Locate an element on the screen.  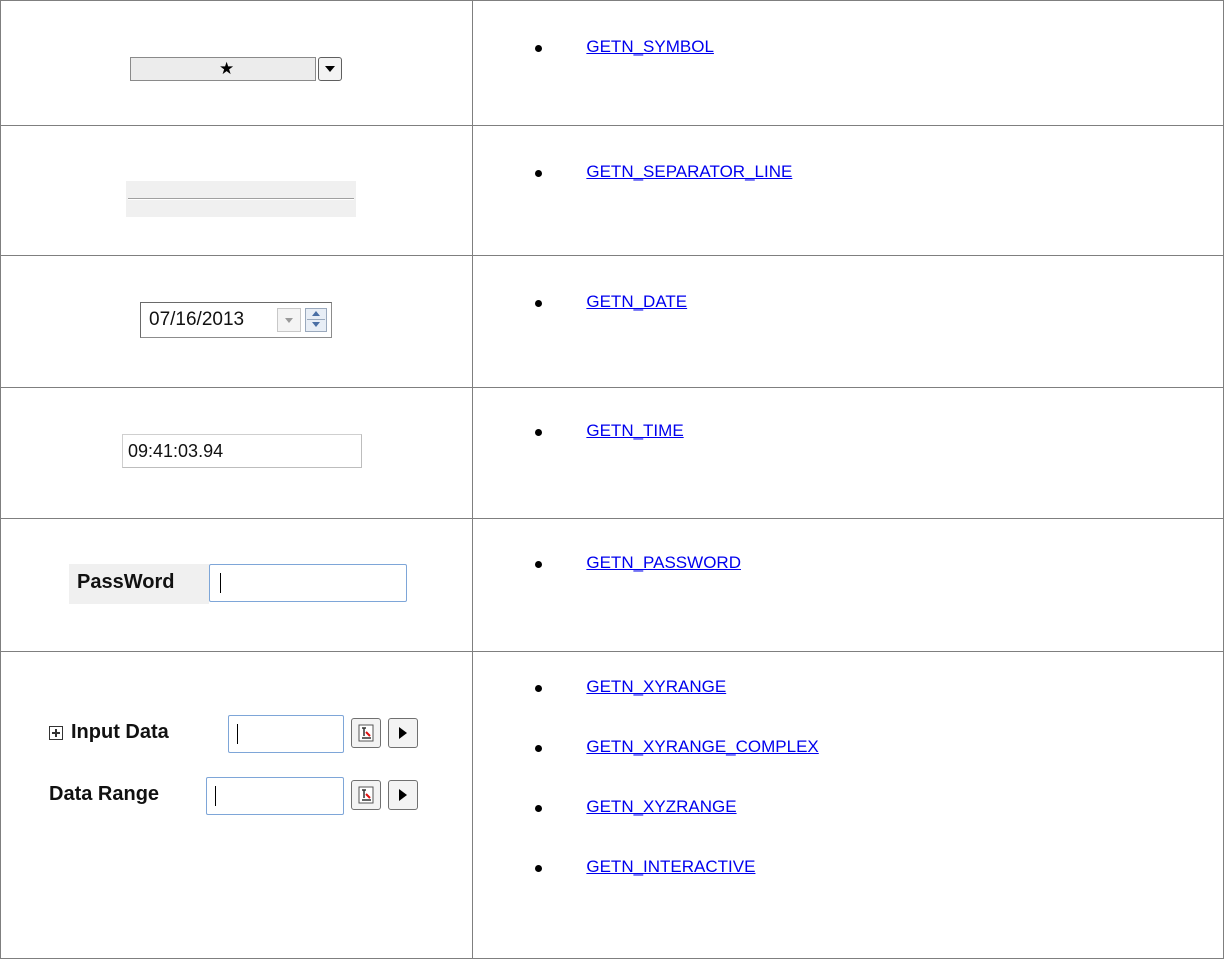
links-cell: GETN_SYMBOL is located at coordinates (848, 63).